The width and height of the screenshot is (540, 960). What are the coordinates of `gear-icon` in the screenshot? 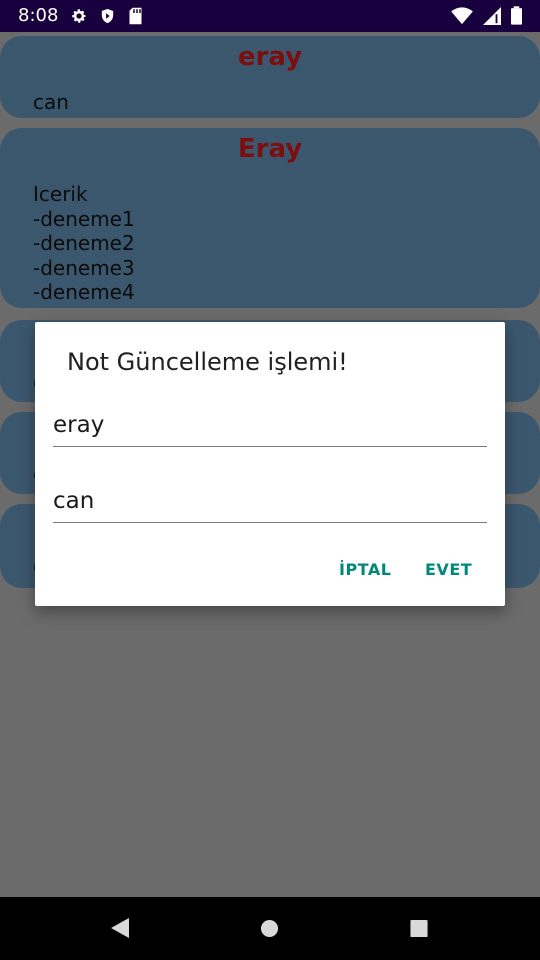 It's located at (79, 18).